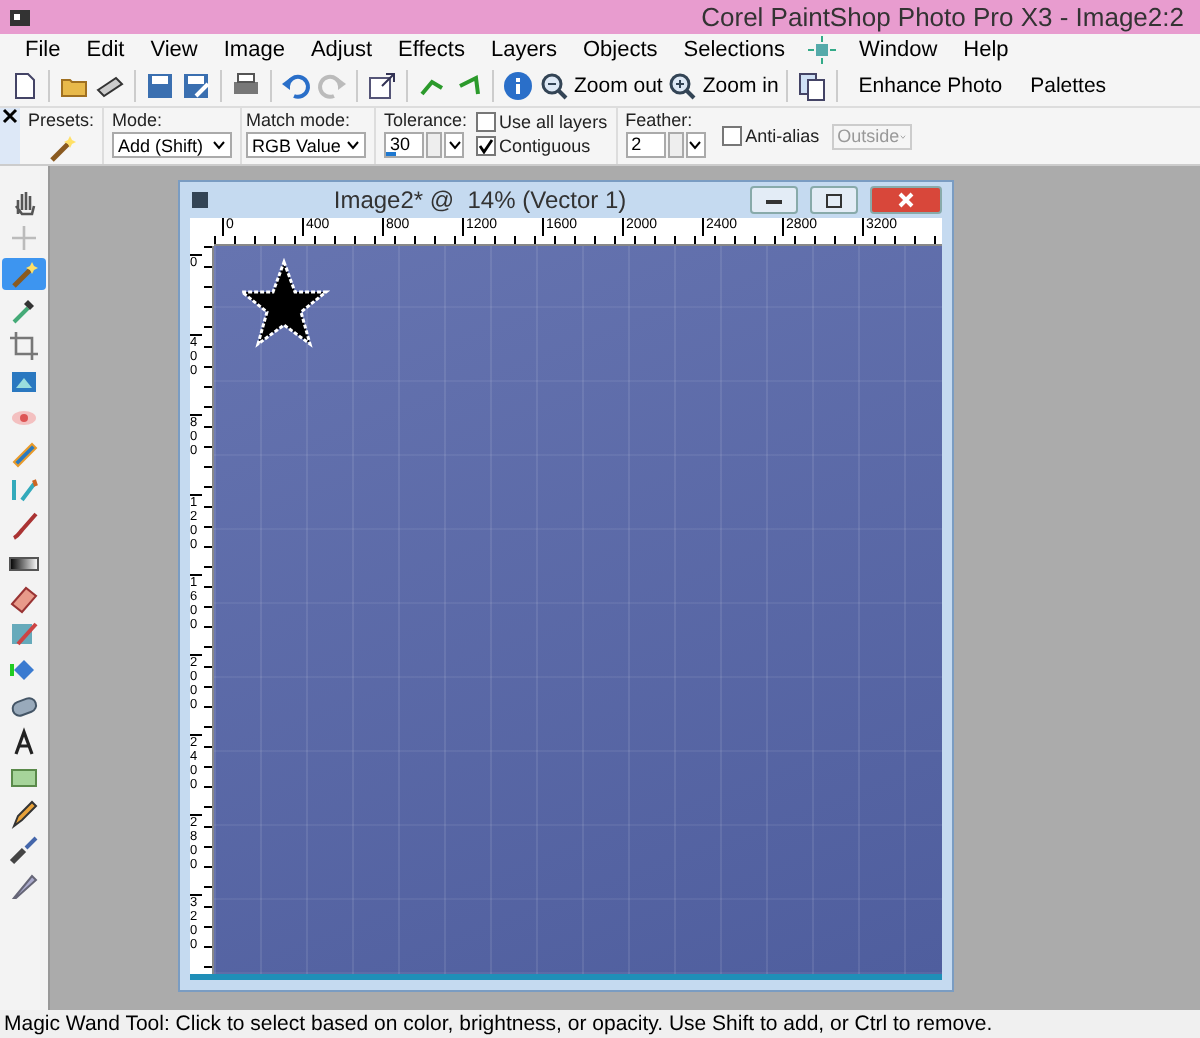 The height and width of the screenshot is (1038, 1200). Describe the element at coordinates (812, 86) in the screenshot. I see `copy-pages-button` at that location.